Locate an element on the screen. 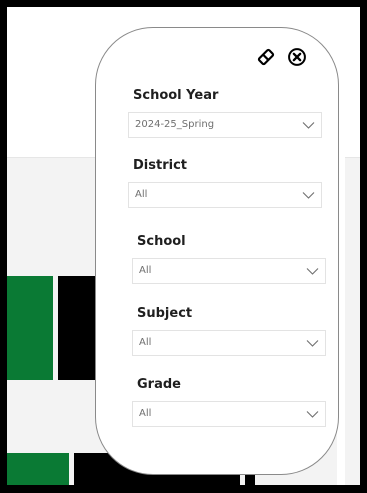  school-year-dropdown: 2024-25_Spring is located at coordinates (225, 125).